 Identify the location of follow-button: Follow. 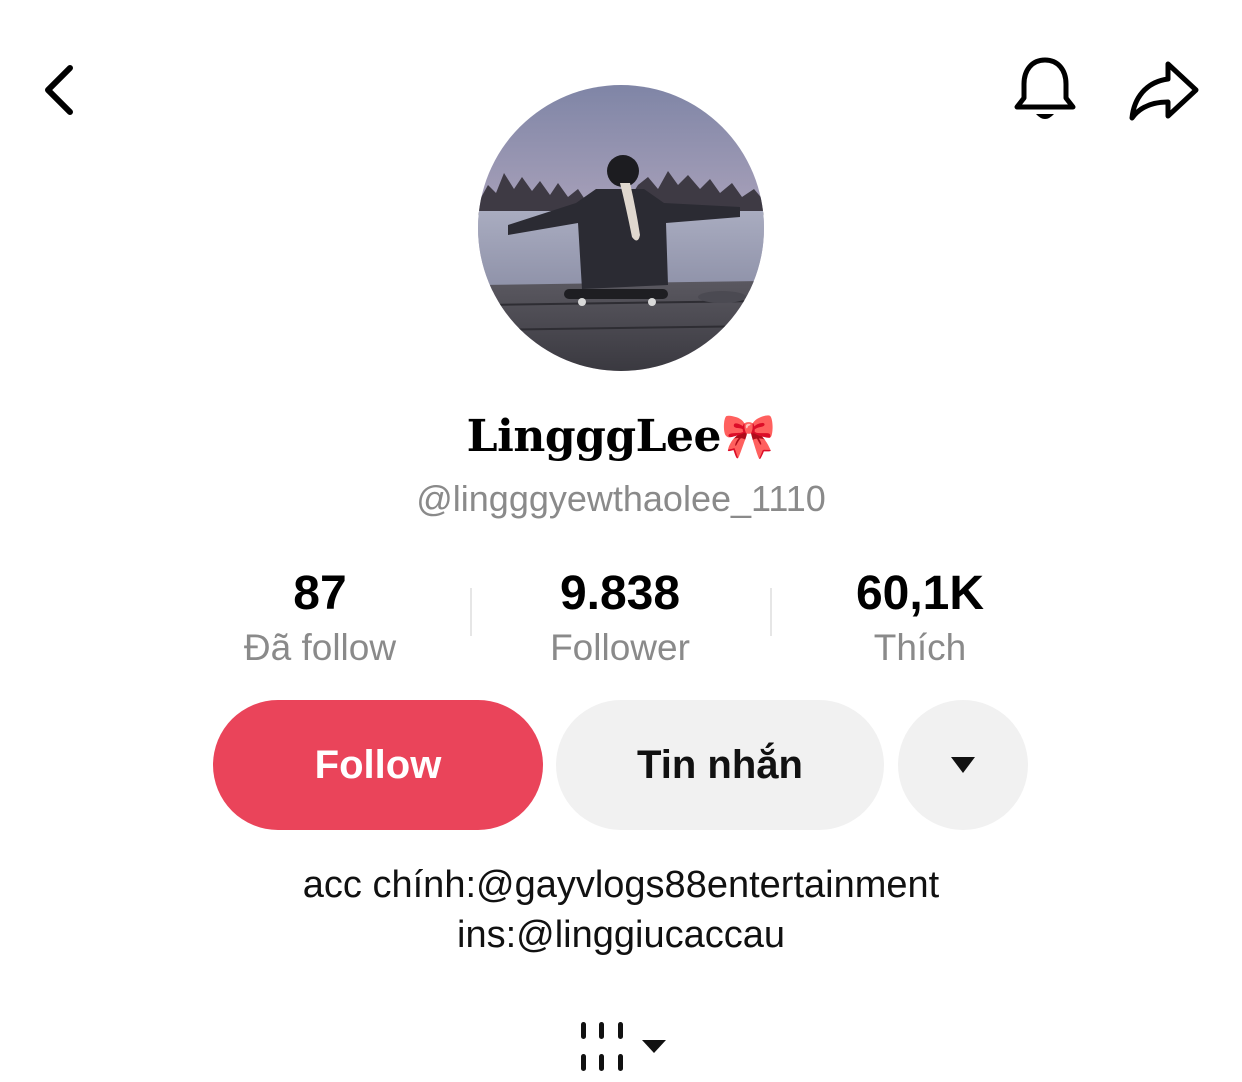
(378, 765).